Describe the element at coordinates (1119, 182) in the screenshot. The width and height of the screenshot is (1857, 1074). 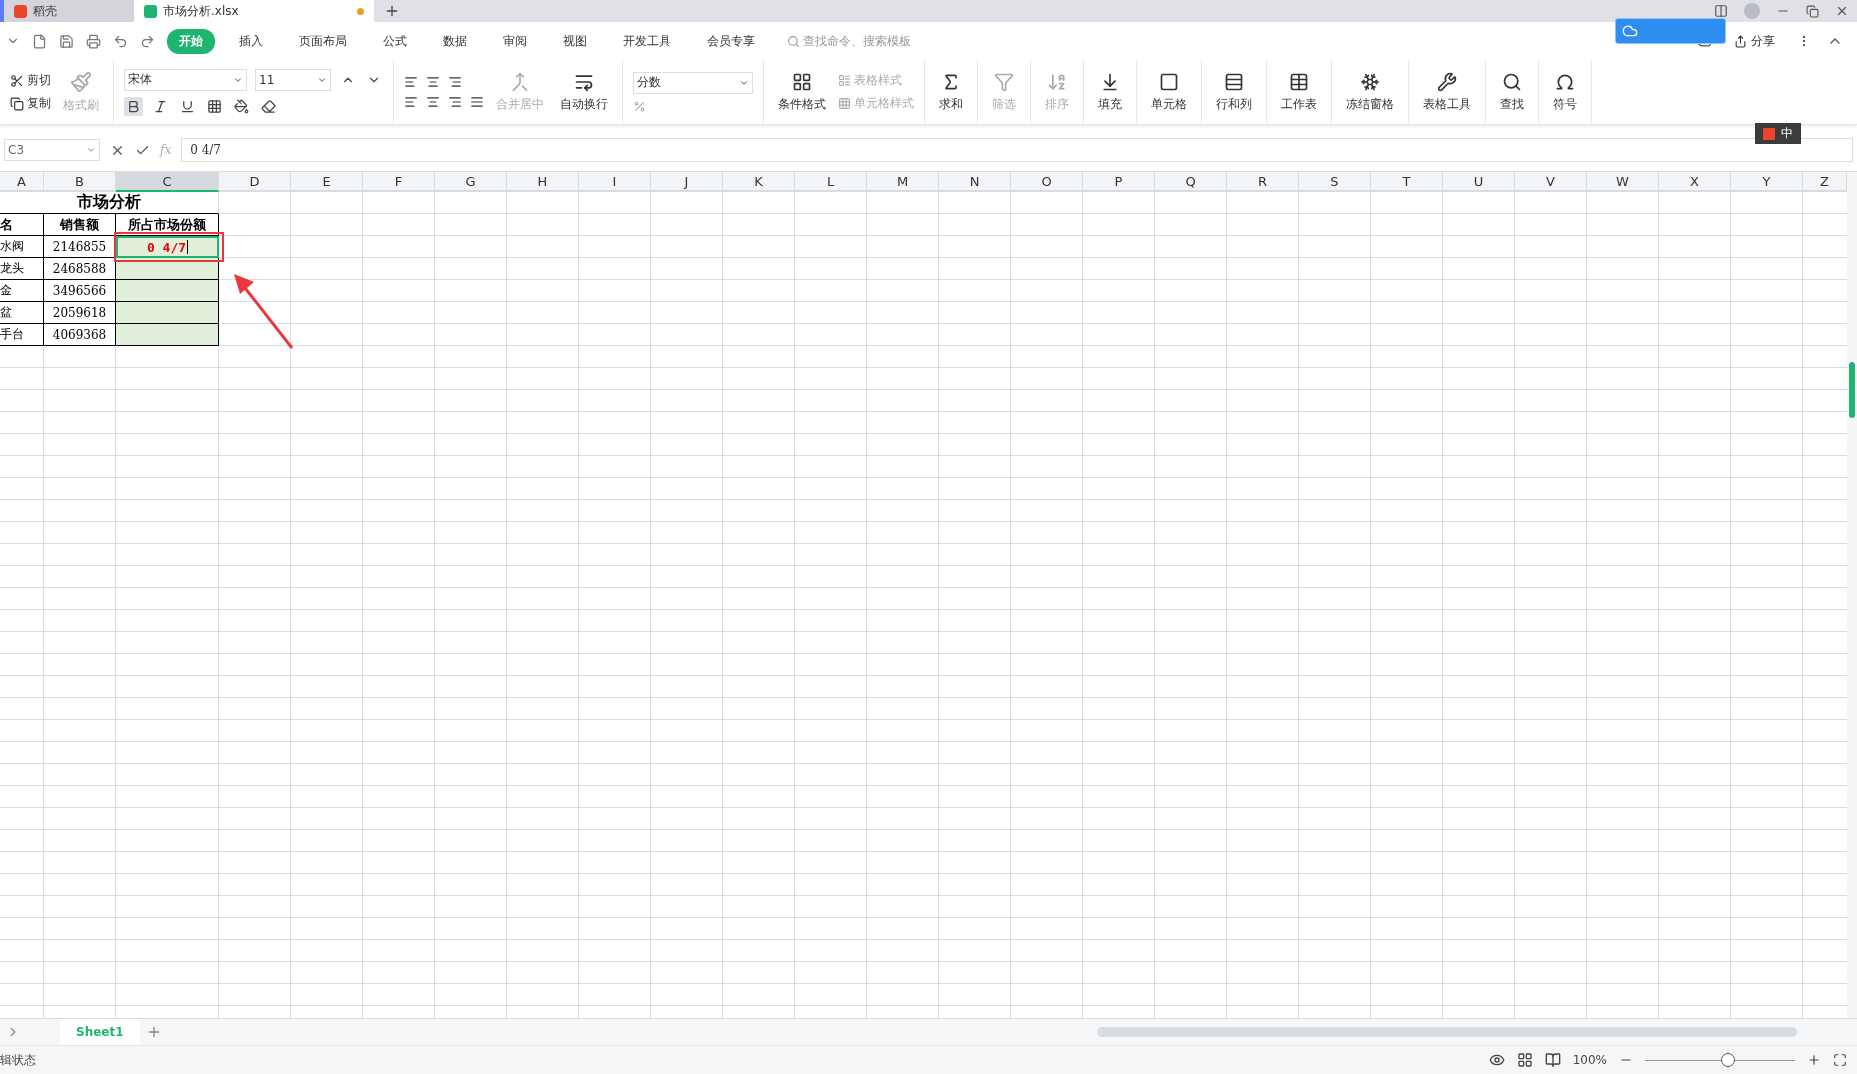
I see `column-header: P` at that location.